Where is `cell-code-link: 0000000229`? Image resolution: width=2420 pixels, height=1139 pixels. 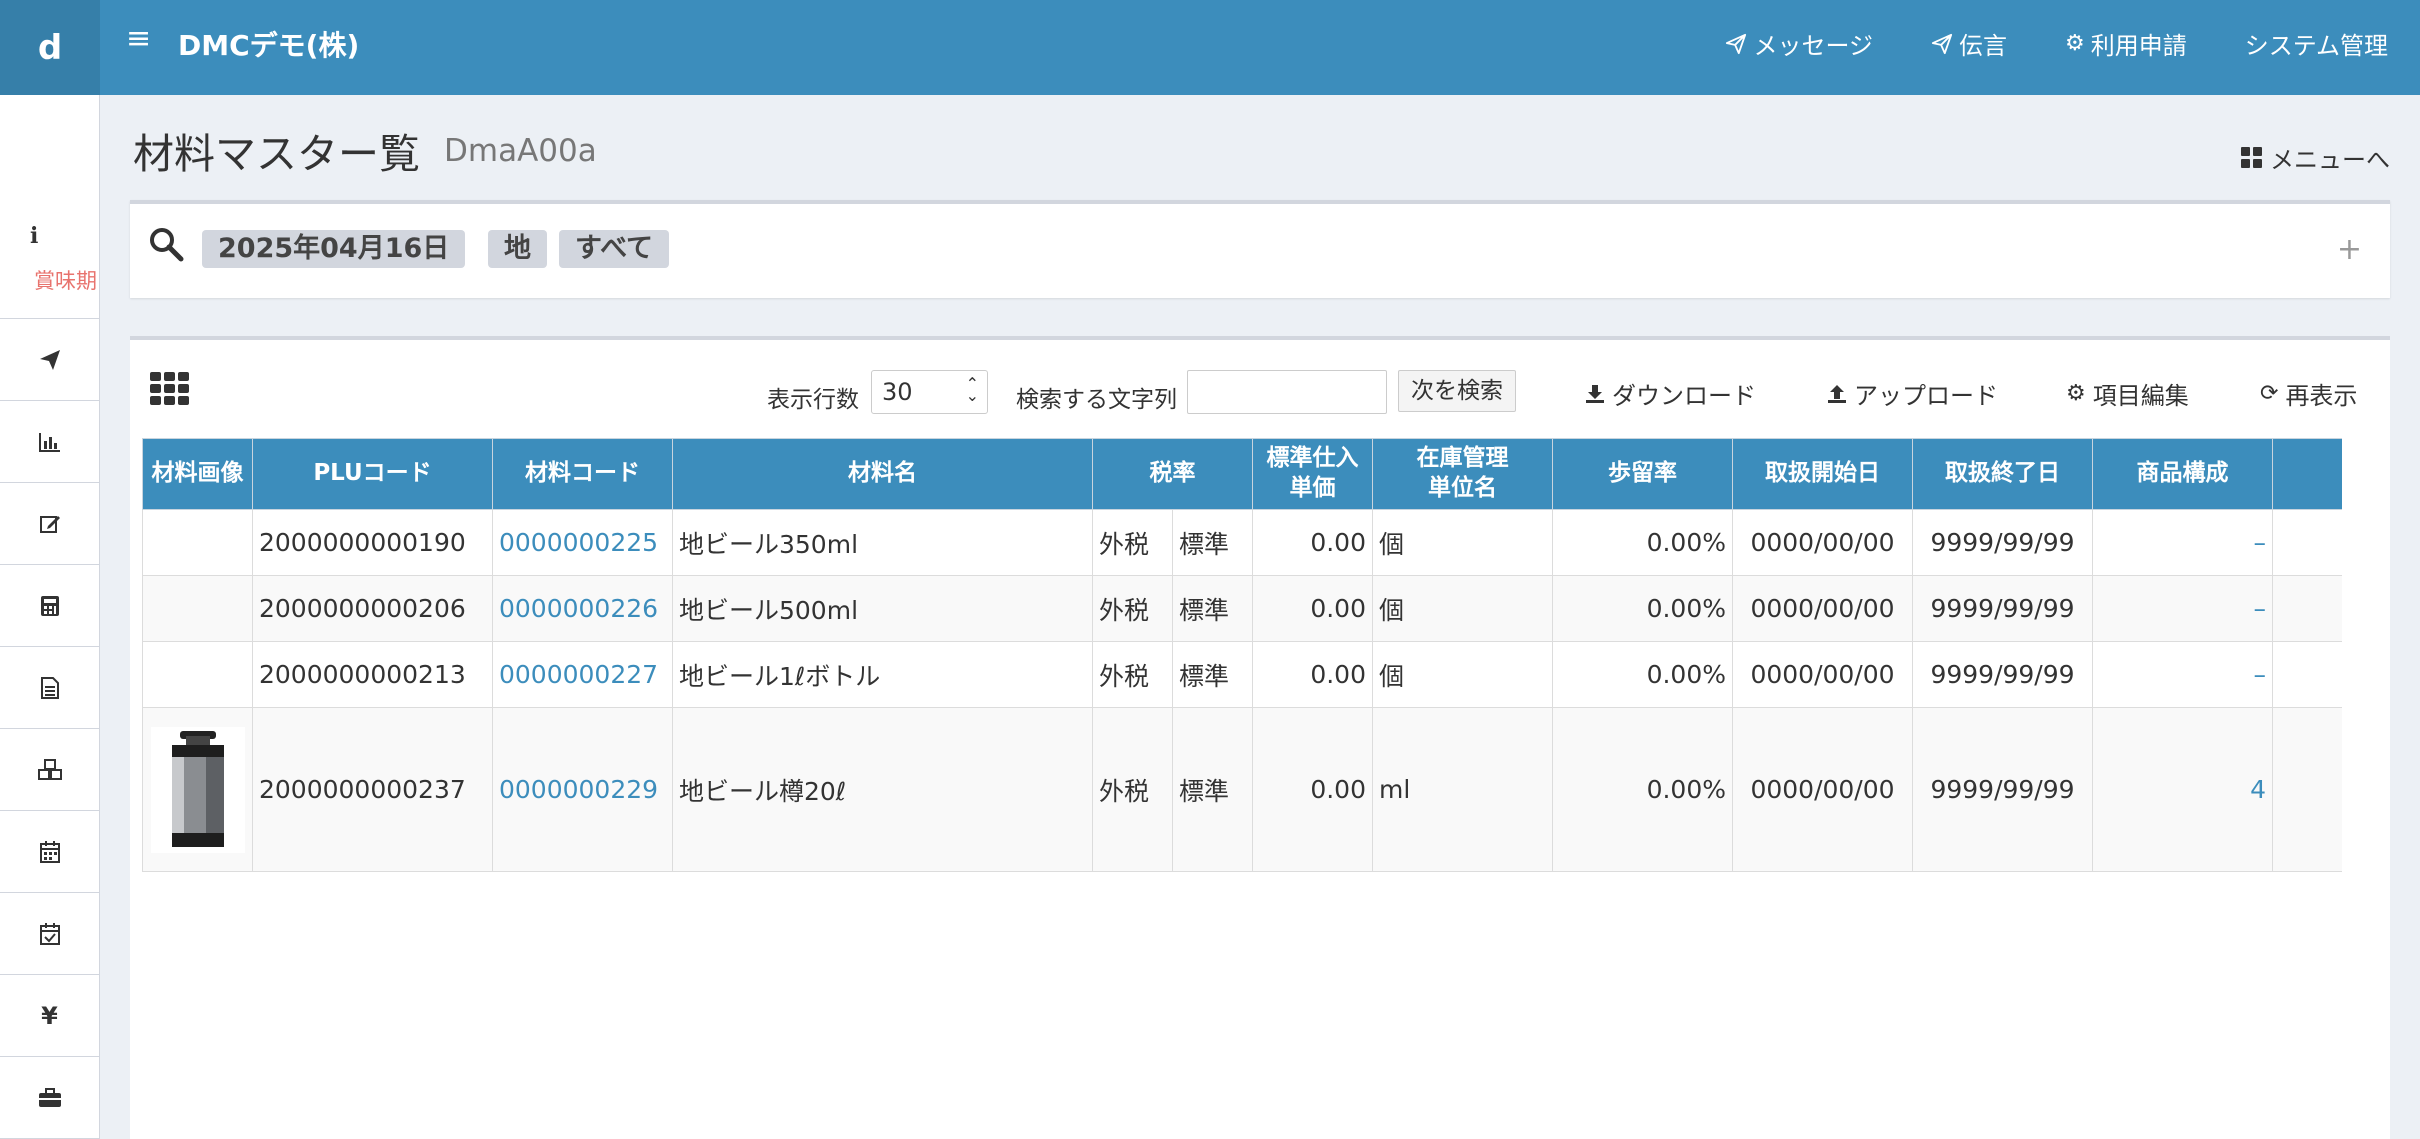
cell-code-link: 0000000229 is located at coordinates (582, 789).